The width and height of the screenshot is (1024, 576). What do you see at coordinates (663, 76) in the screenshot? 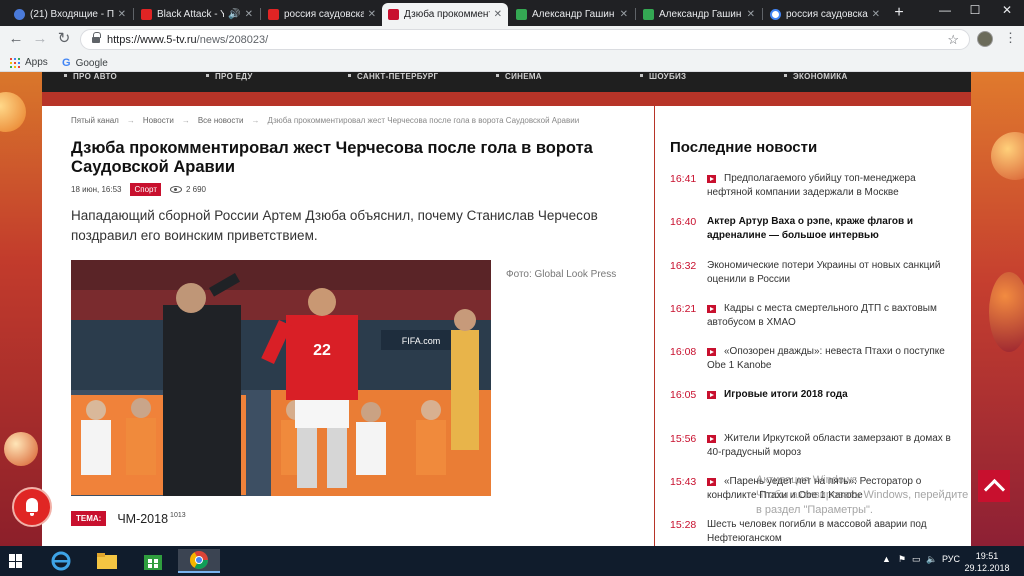
I see `nav-item-showbiz: ШОУБИЗ` at bounding box center [663, 76].